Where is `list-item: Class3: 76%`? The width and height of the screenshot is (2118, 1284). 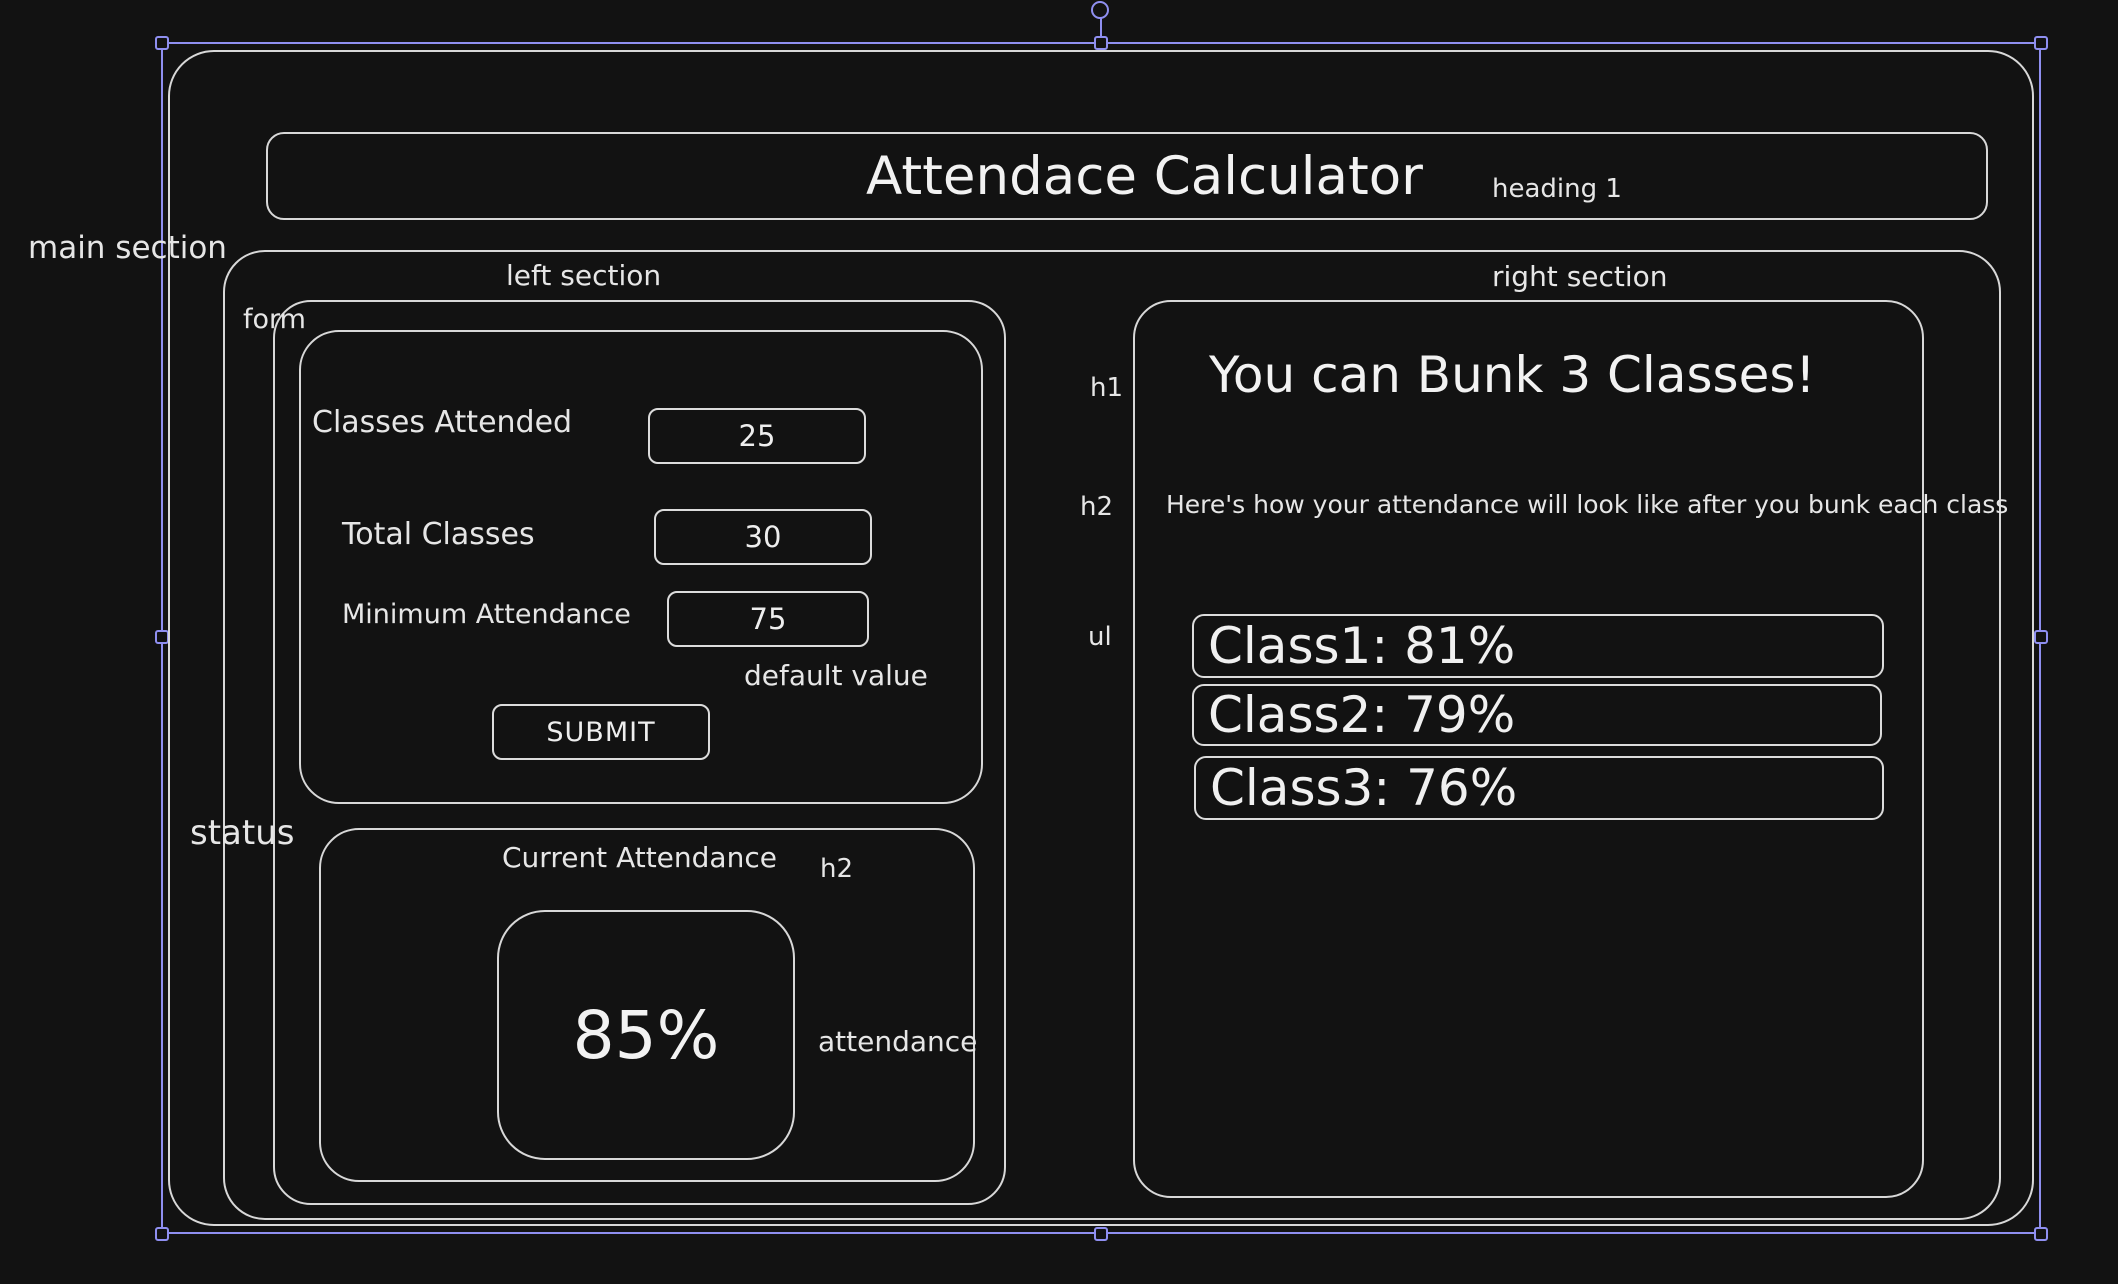
list-item: Class3: 76% is located at coordinates (1539, 788).